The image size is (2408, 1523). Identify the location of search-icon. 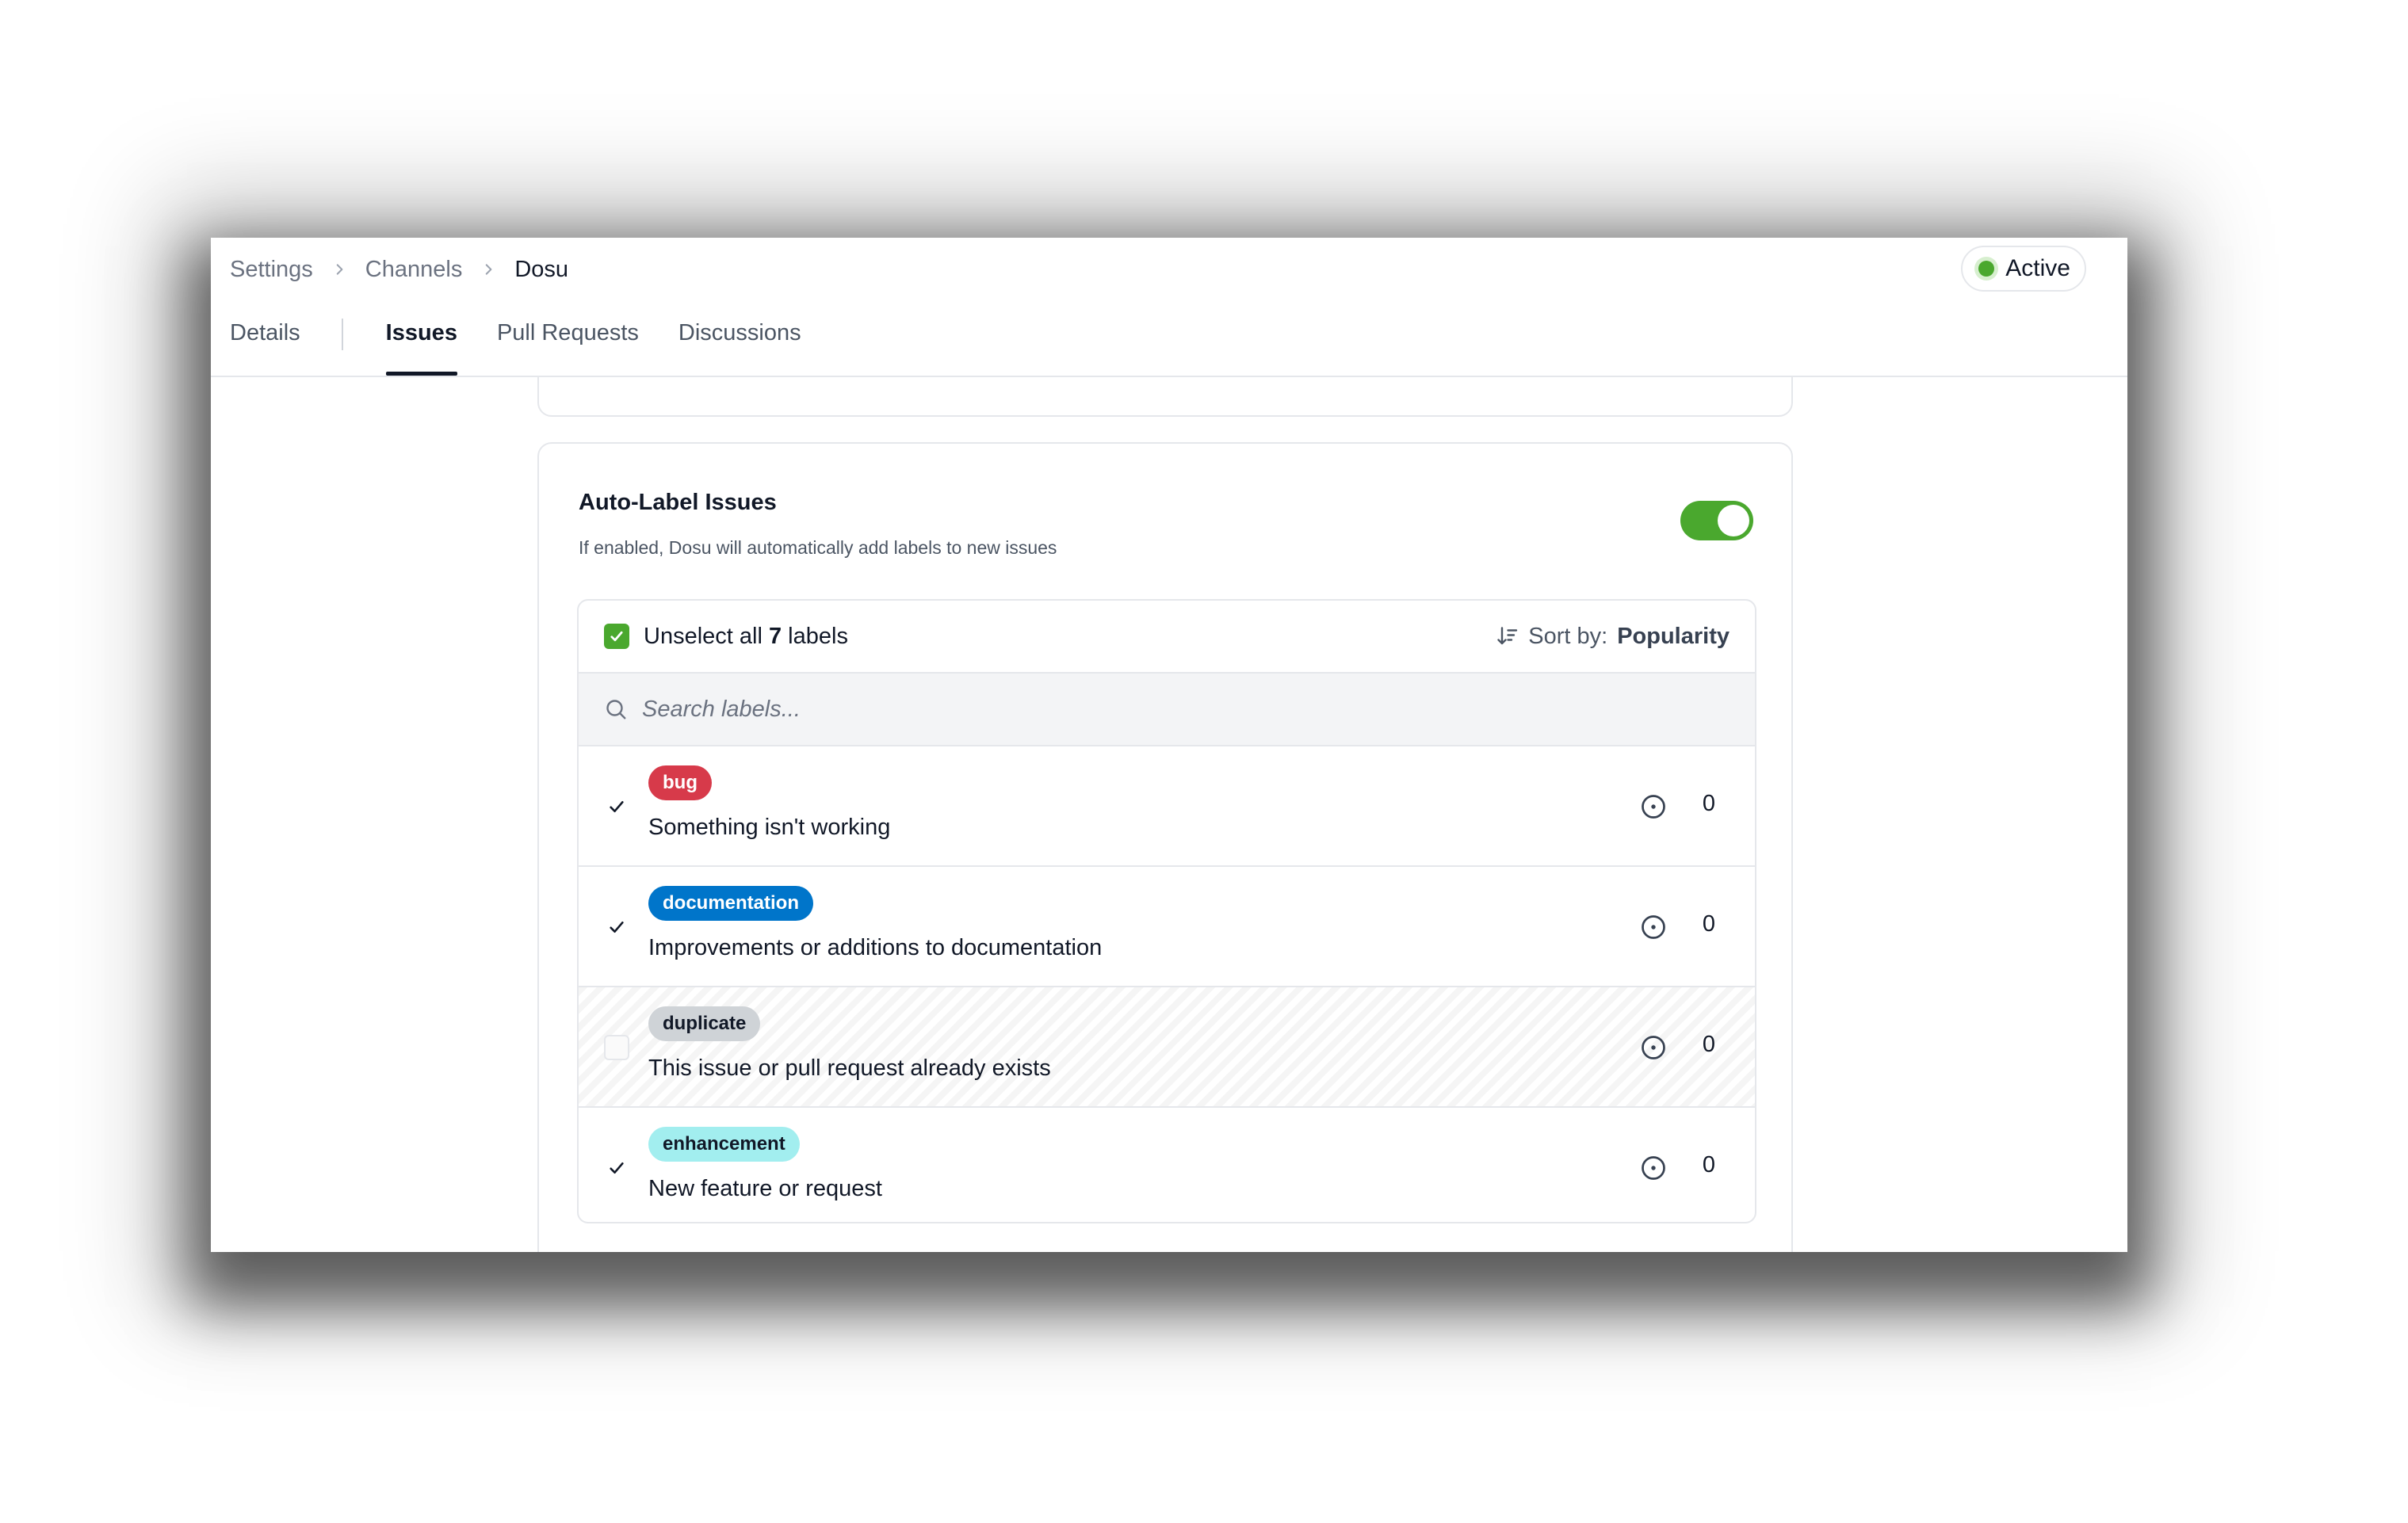
(616, 710).